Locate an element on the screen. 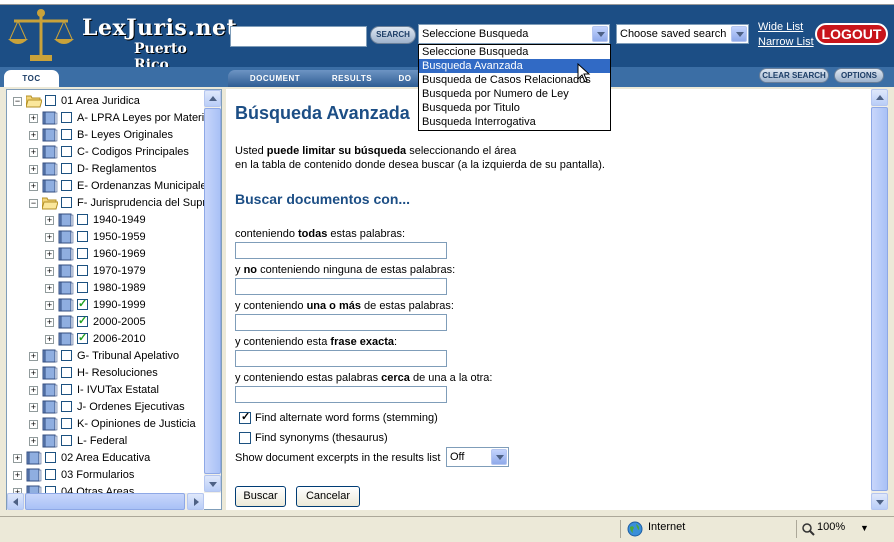 Image resolution: width=894 pixels, height=542 pixels. clear-search-button: CLEAR SEARCH is located at coordinates (794, 75).